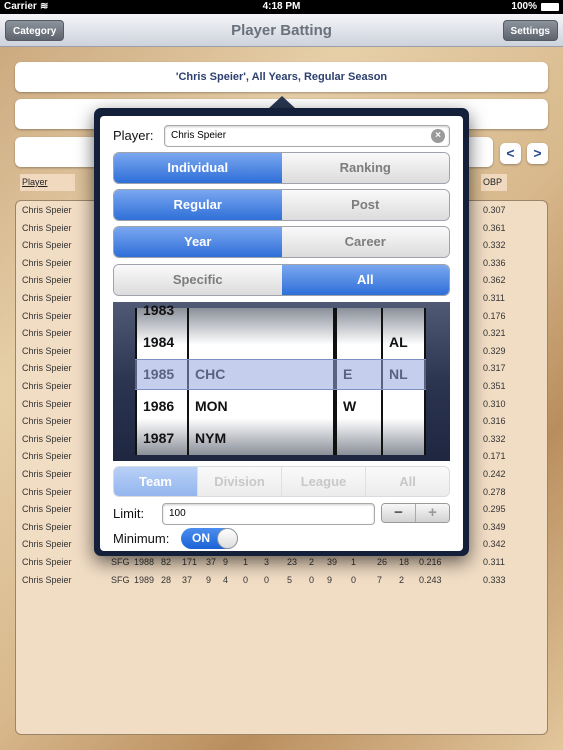 Image resolution: width=563 pixels, height=750 pixels. Describe the element at coordinates (323, 481) in the screenshot. I see `segment-league: League` at that location.